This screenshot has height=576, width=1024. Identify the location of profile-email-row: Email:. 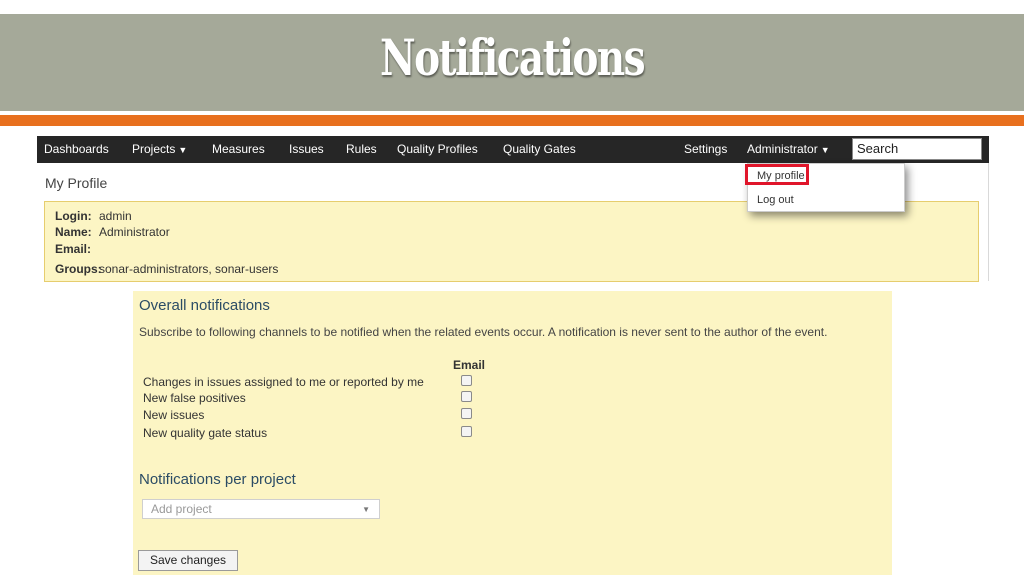
(77, 249).